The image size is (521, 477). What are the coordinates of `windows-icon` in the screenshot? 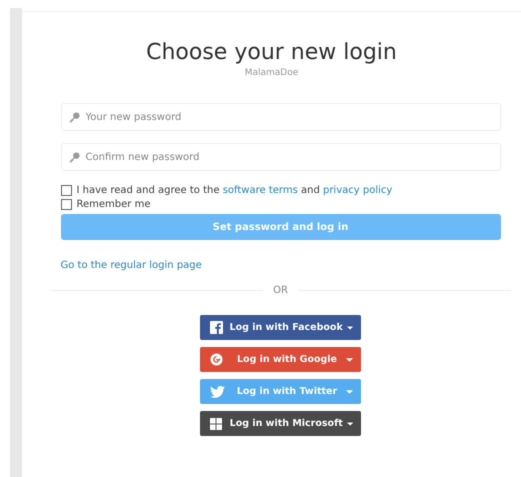 It's located at (216, 424).